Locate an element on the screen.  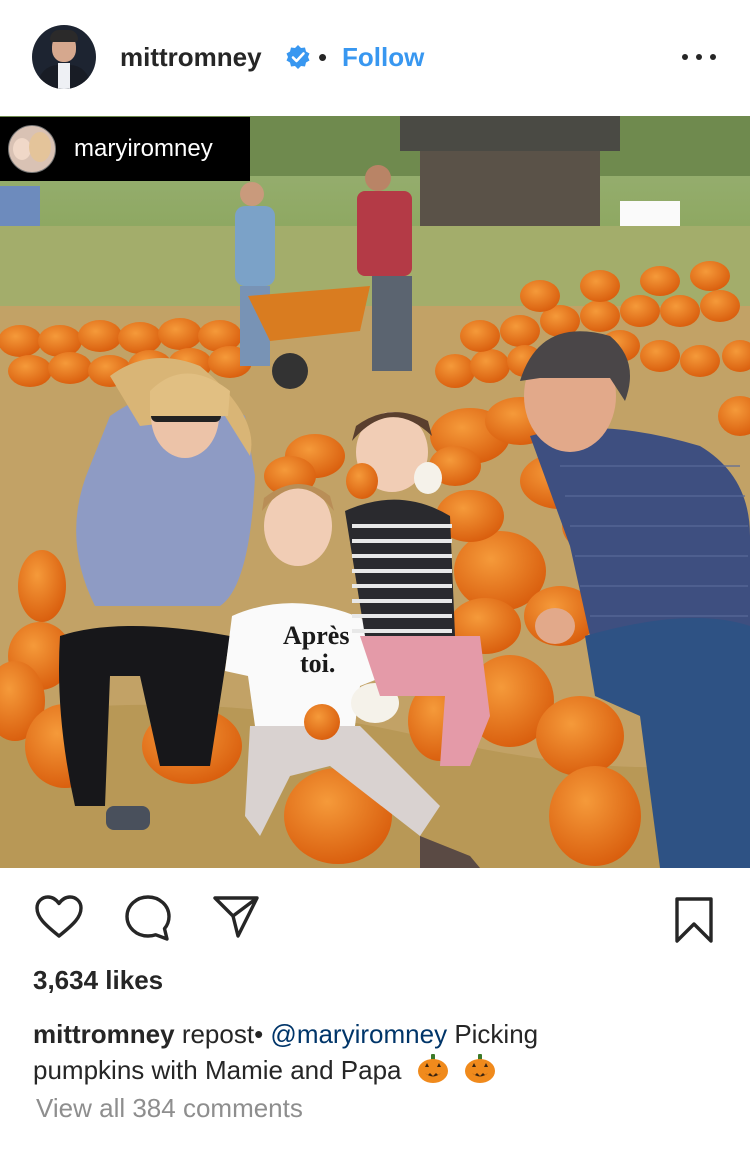
tagged-user-label: maryiromney is located at coordinates (125, 149).